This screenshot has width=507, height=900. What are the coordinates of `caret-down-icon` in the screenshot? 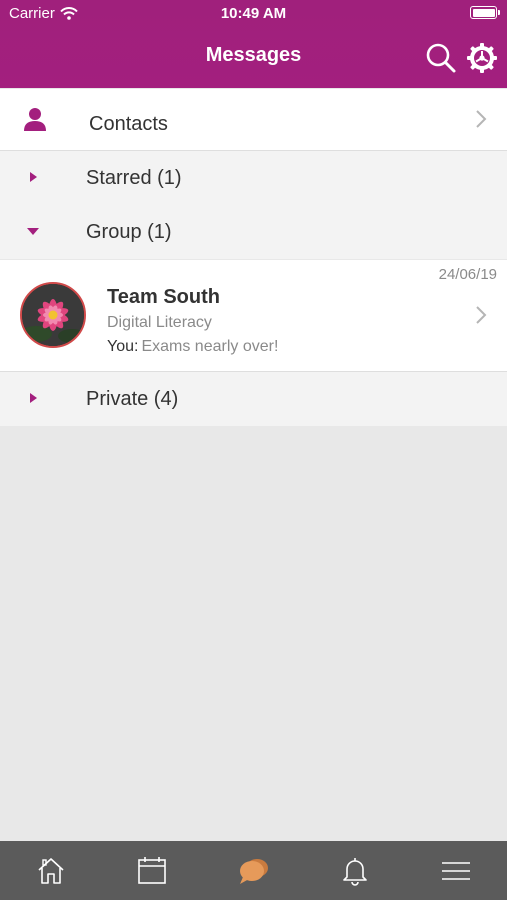 It's located at (33, 231).